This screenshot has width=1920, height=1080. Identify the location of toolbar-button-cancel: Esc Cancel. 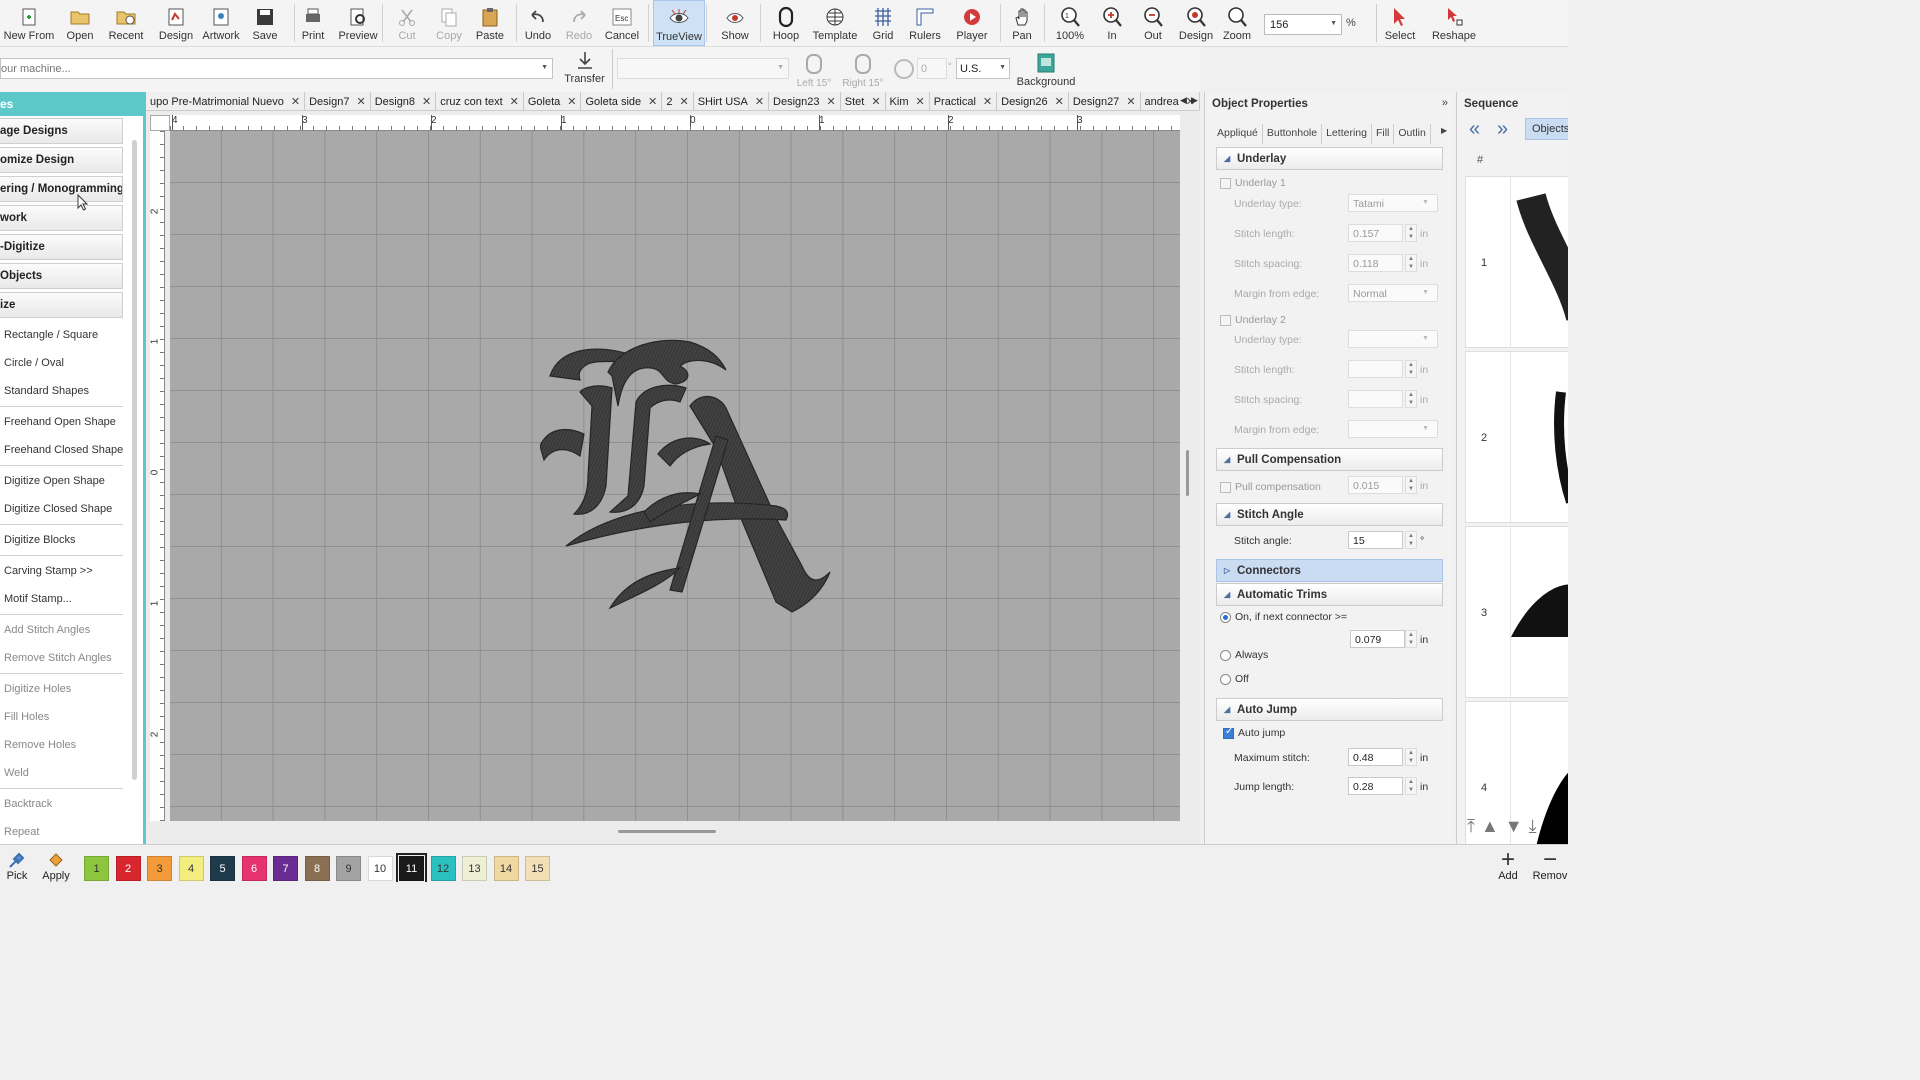
(622, 23).